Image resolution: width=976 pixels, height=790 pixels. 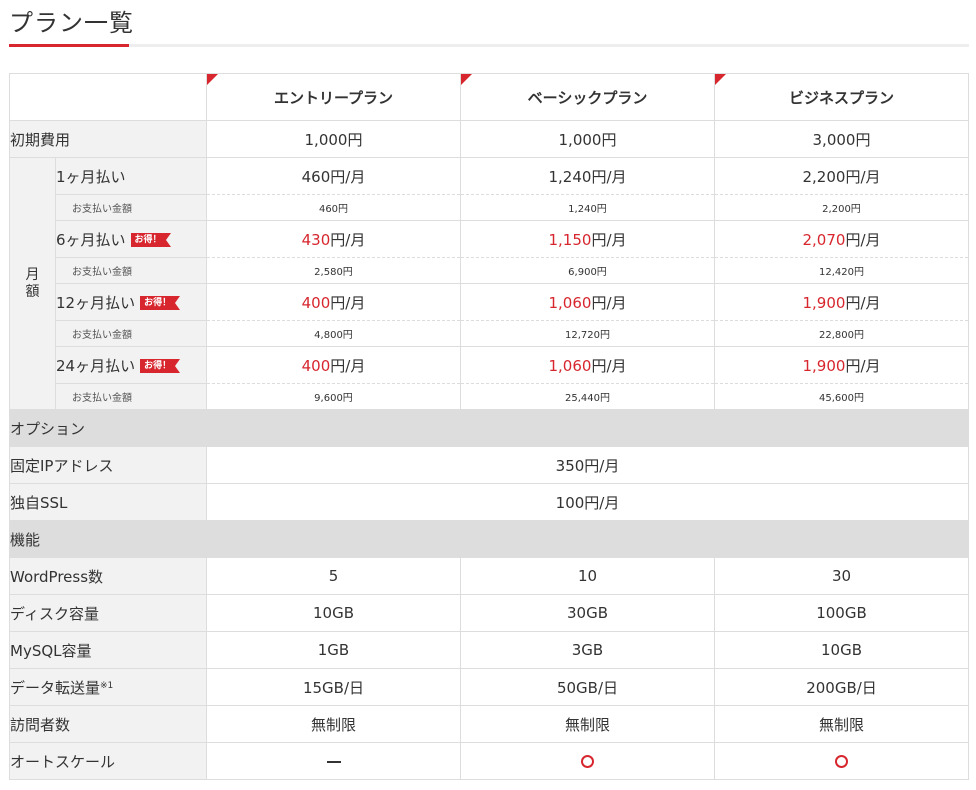 I want to click on feature-row-visitors: 訪問者数 無制限 無制限 無制限, so click(x=489, y=724).